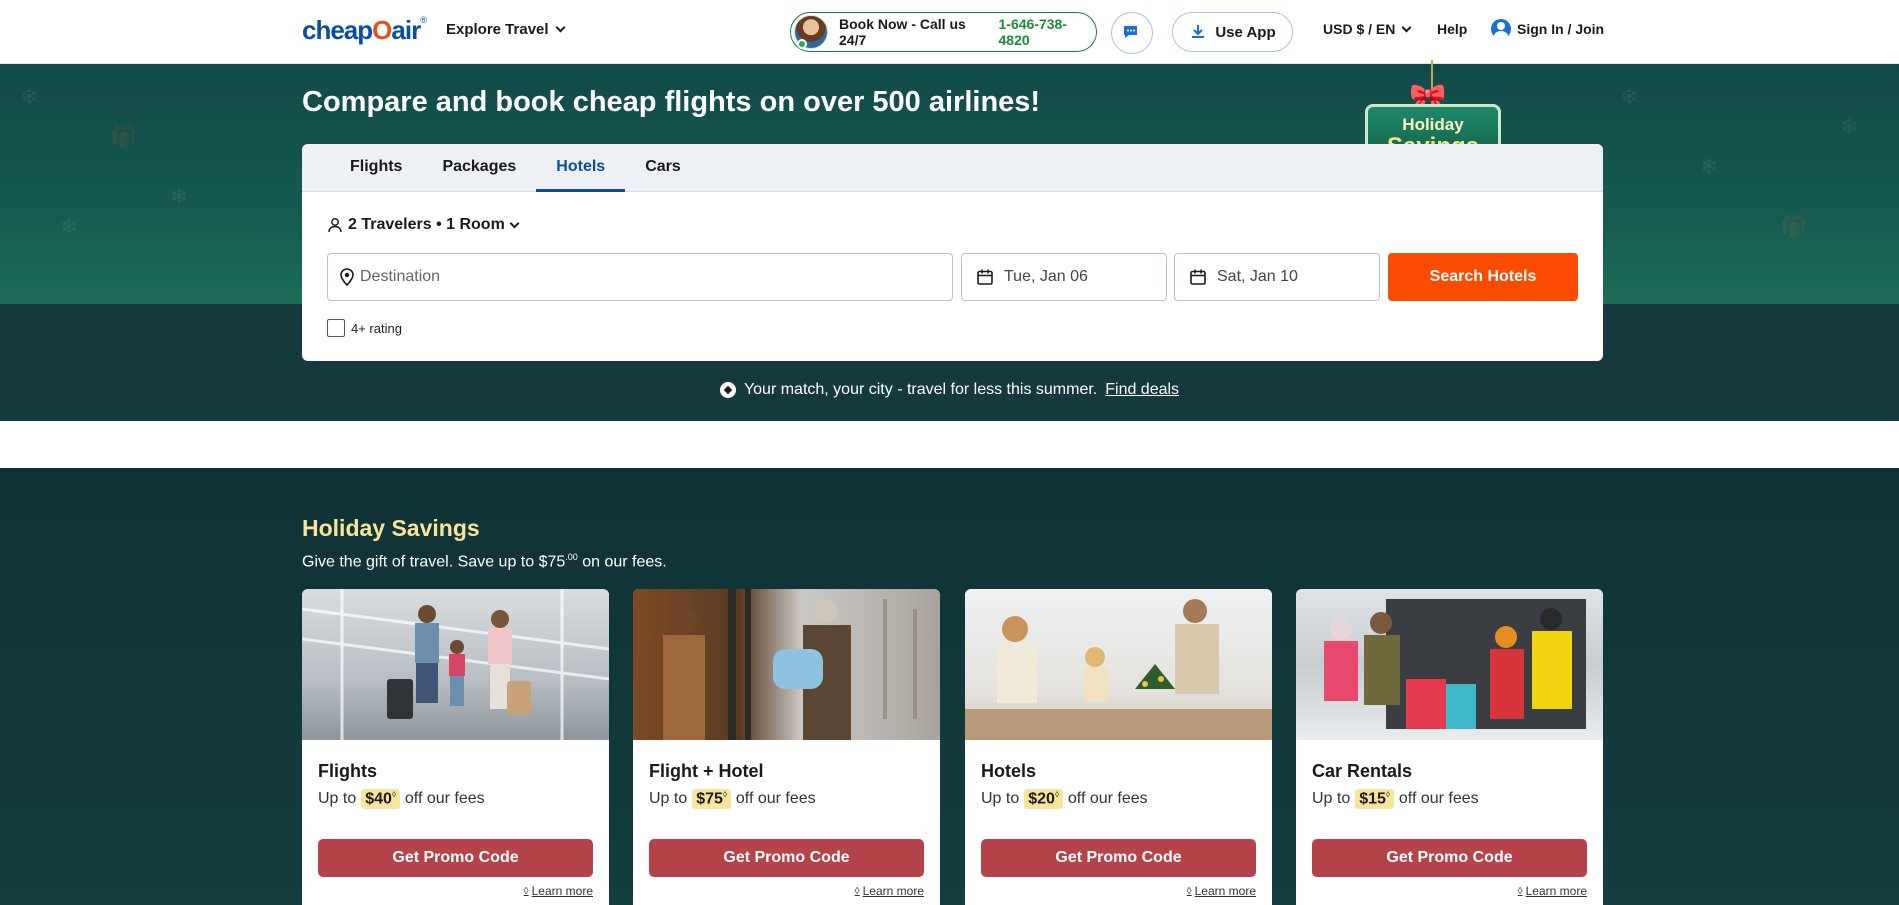  What do you see at coordinates (706, 771) in the screenshot?
I see `card-title: Flight + Hotel` at bounding box center [706, 771].